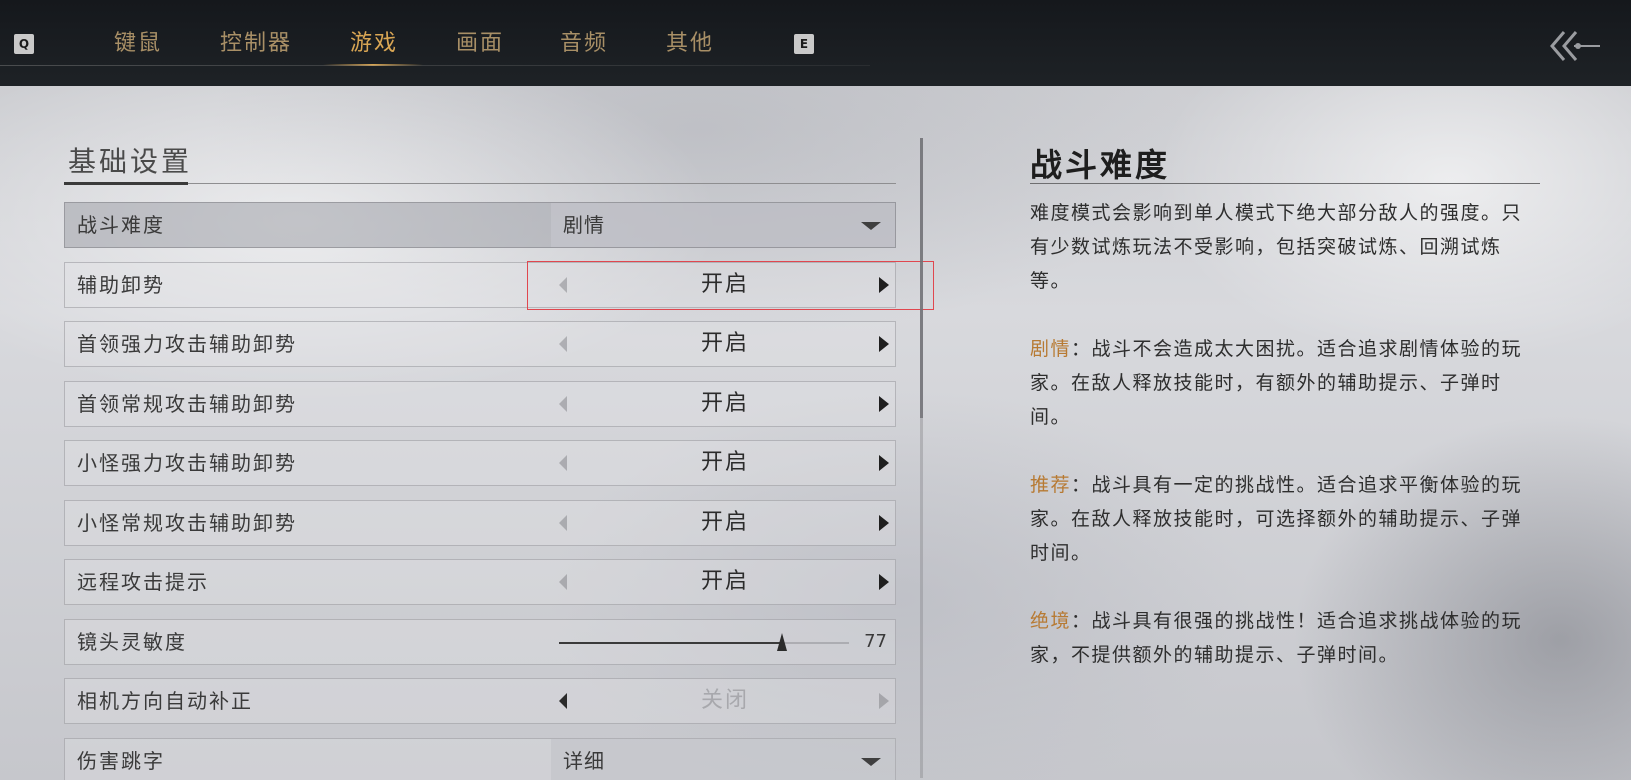  I want to click on setting-label: 小怪常规攻击辅助卸势, so click(187, 523).